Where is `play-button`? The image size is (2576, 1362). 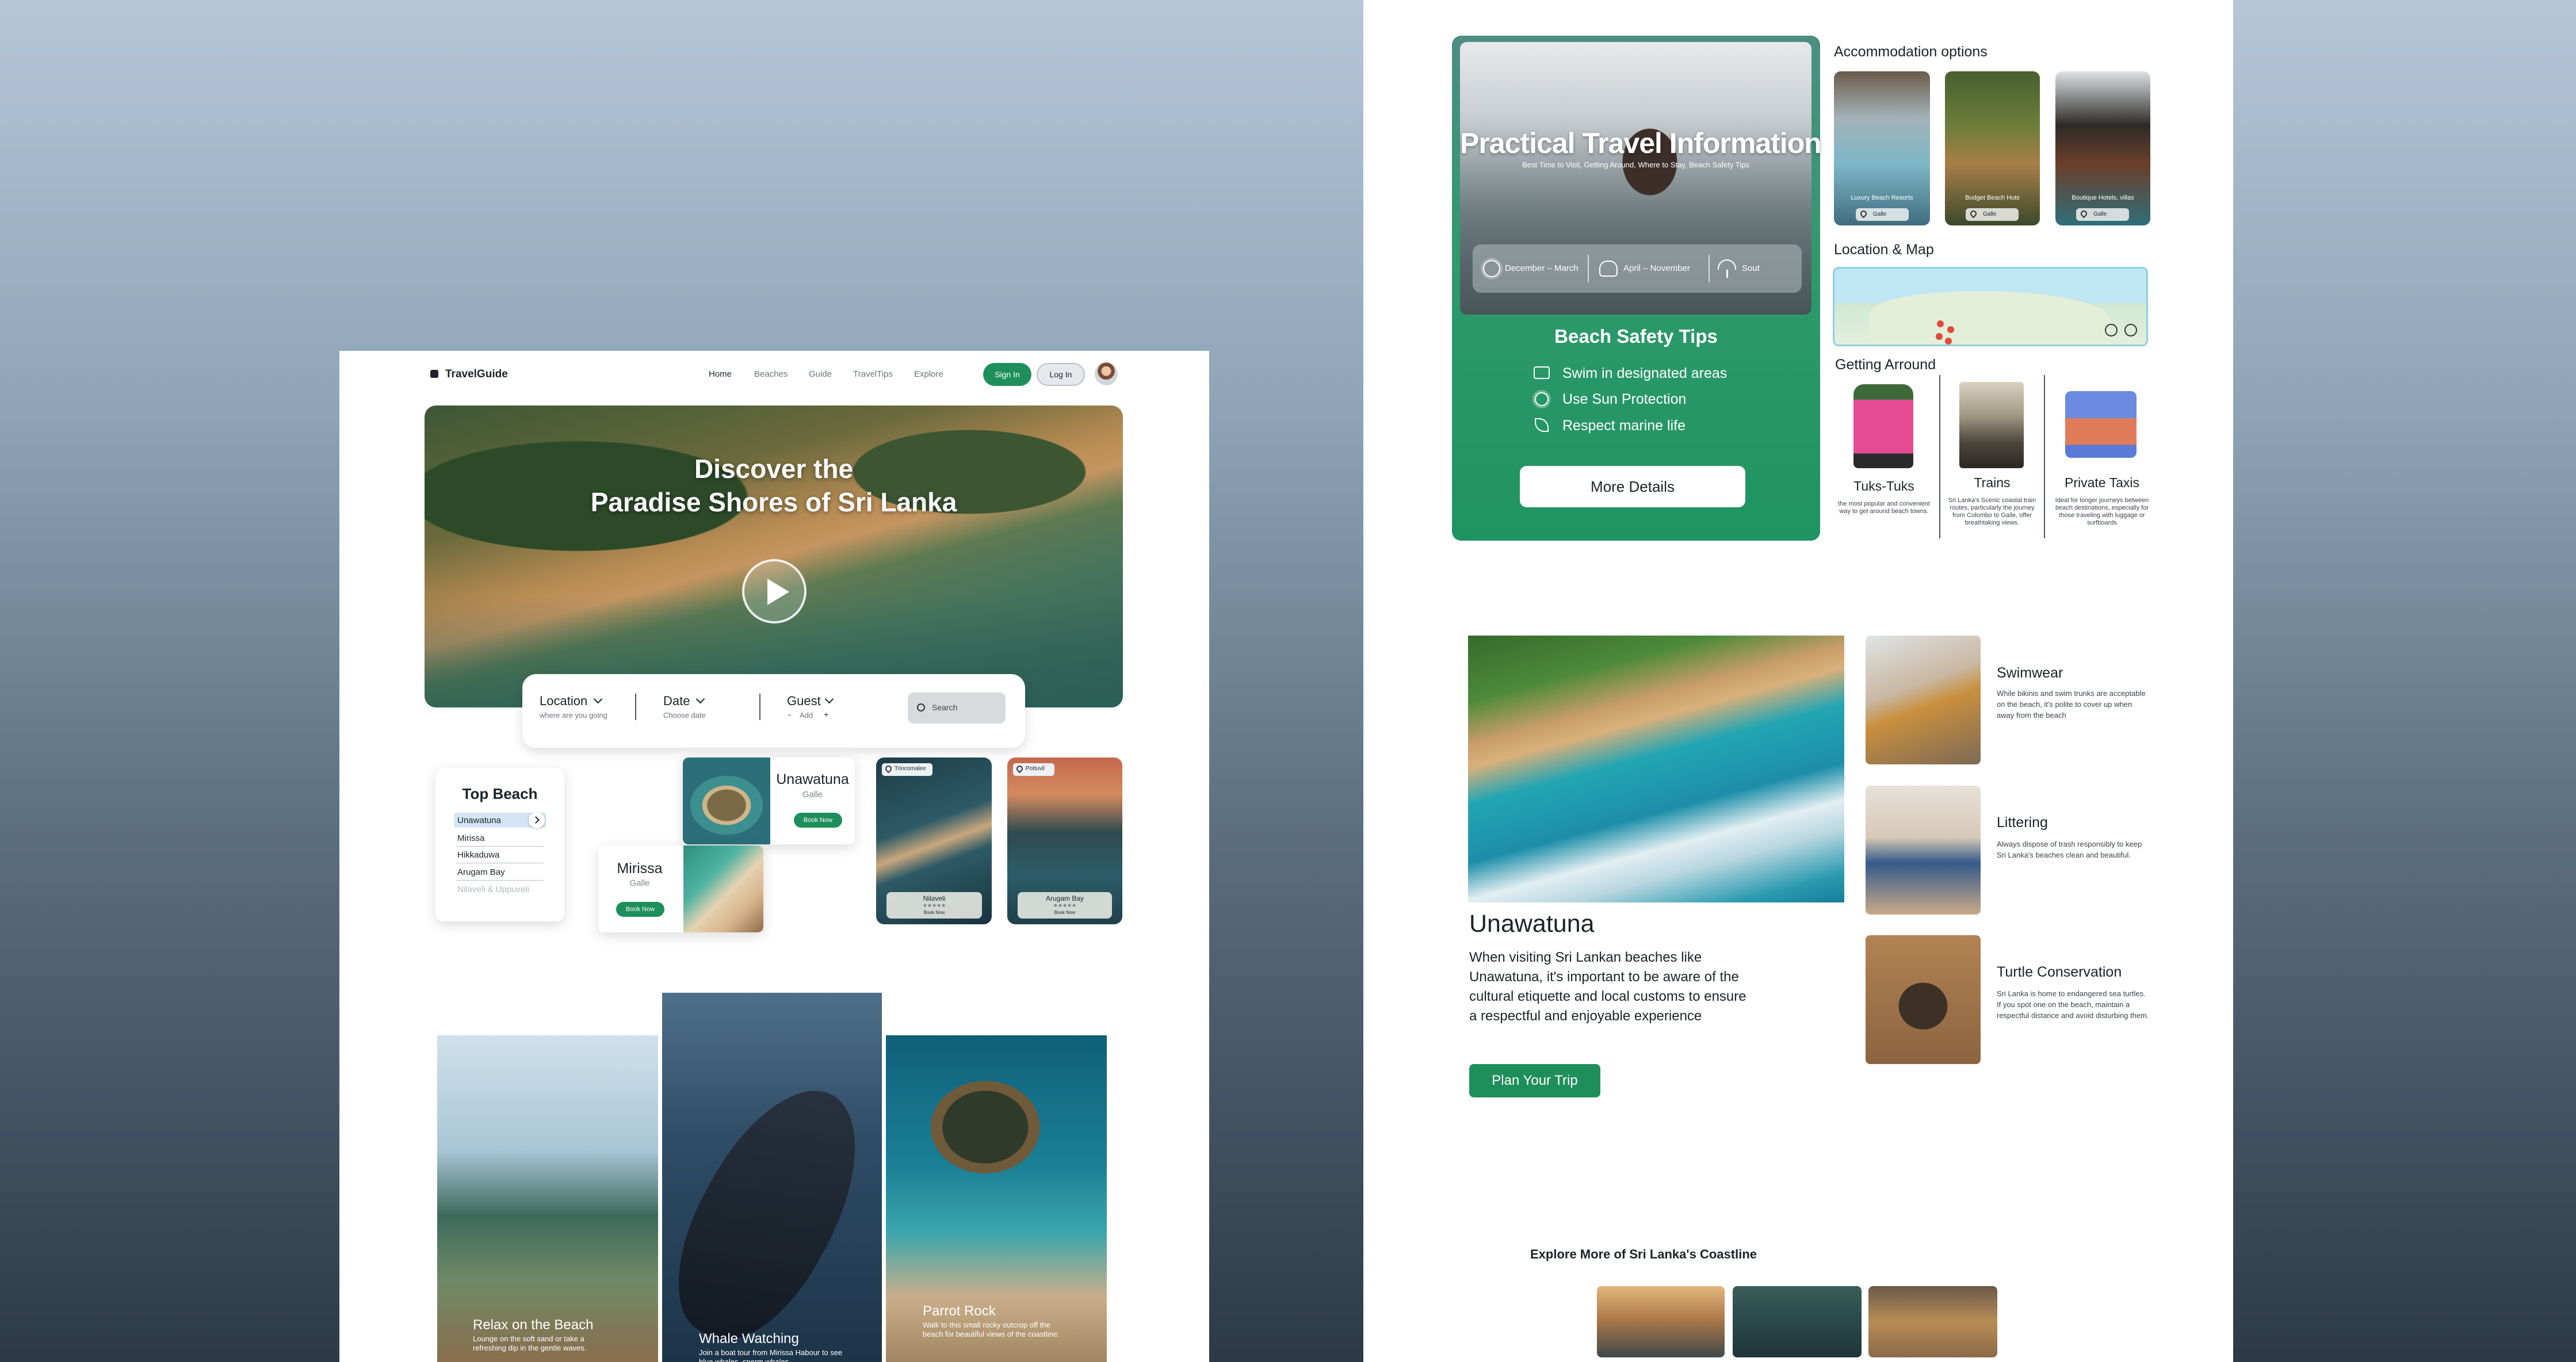
play-button is located at coordinates (774, 591).